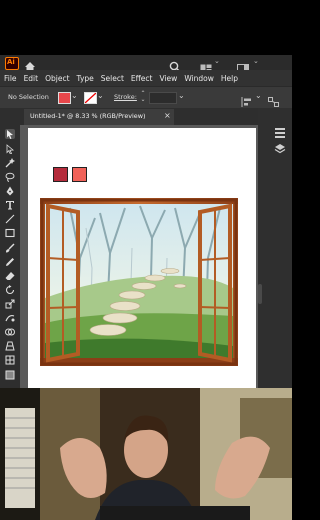 Image resolution: width=320 pixels, height=520 pixels. I want to click on arrange-documents-icon, so click(206, 65).